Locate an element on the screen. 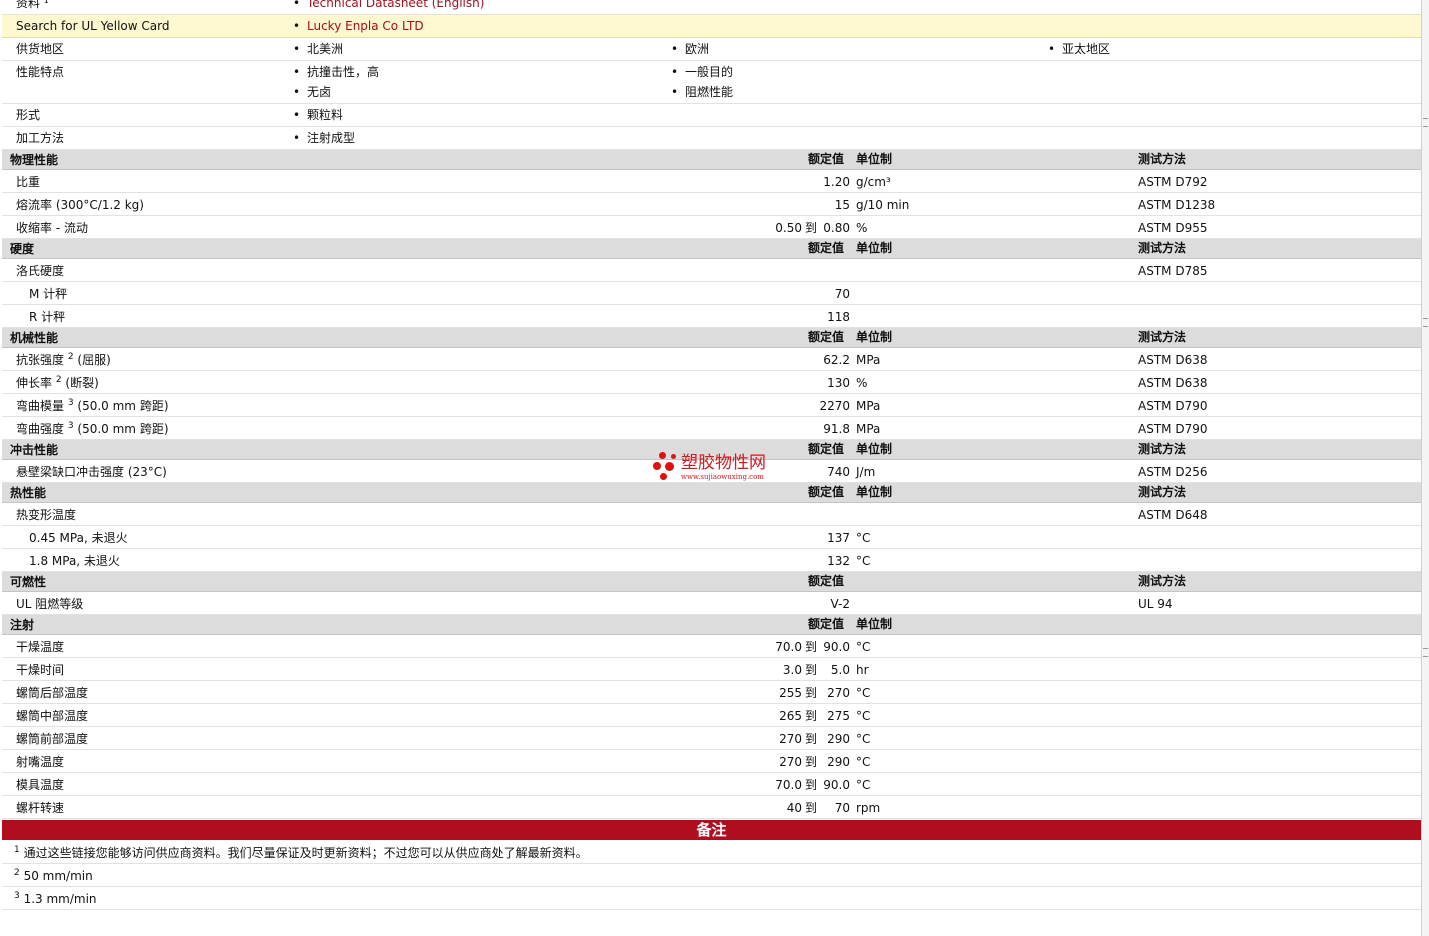  property-condition: (断裂) is located at coordinates (82, 383).